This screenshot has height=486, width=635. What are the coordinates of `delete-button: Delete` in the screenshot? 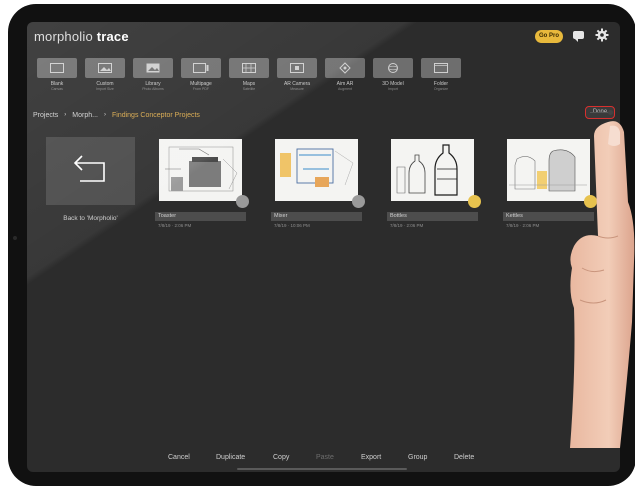 It's located at (464, 457).